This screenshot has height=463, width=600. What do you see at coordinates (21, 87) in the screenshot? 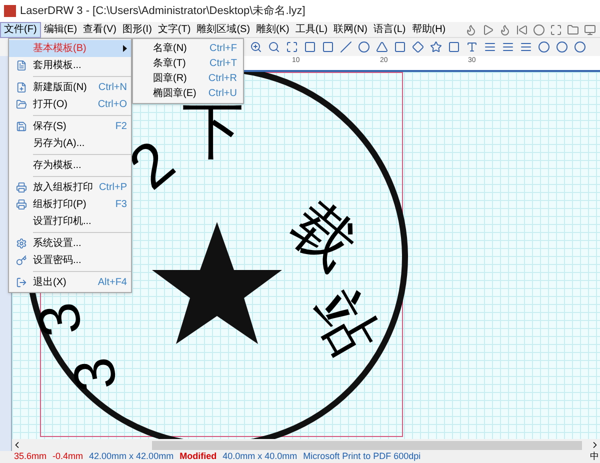
I see `new-document-icon` at bounding box center [21, 87].